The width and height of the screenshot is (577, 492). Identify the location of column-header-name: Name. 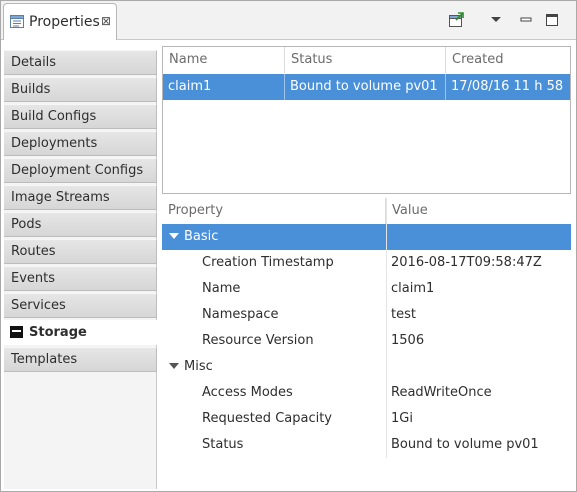
(224, 60).